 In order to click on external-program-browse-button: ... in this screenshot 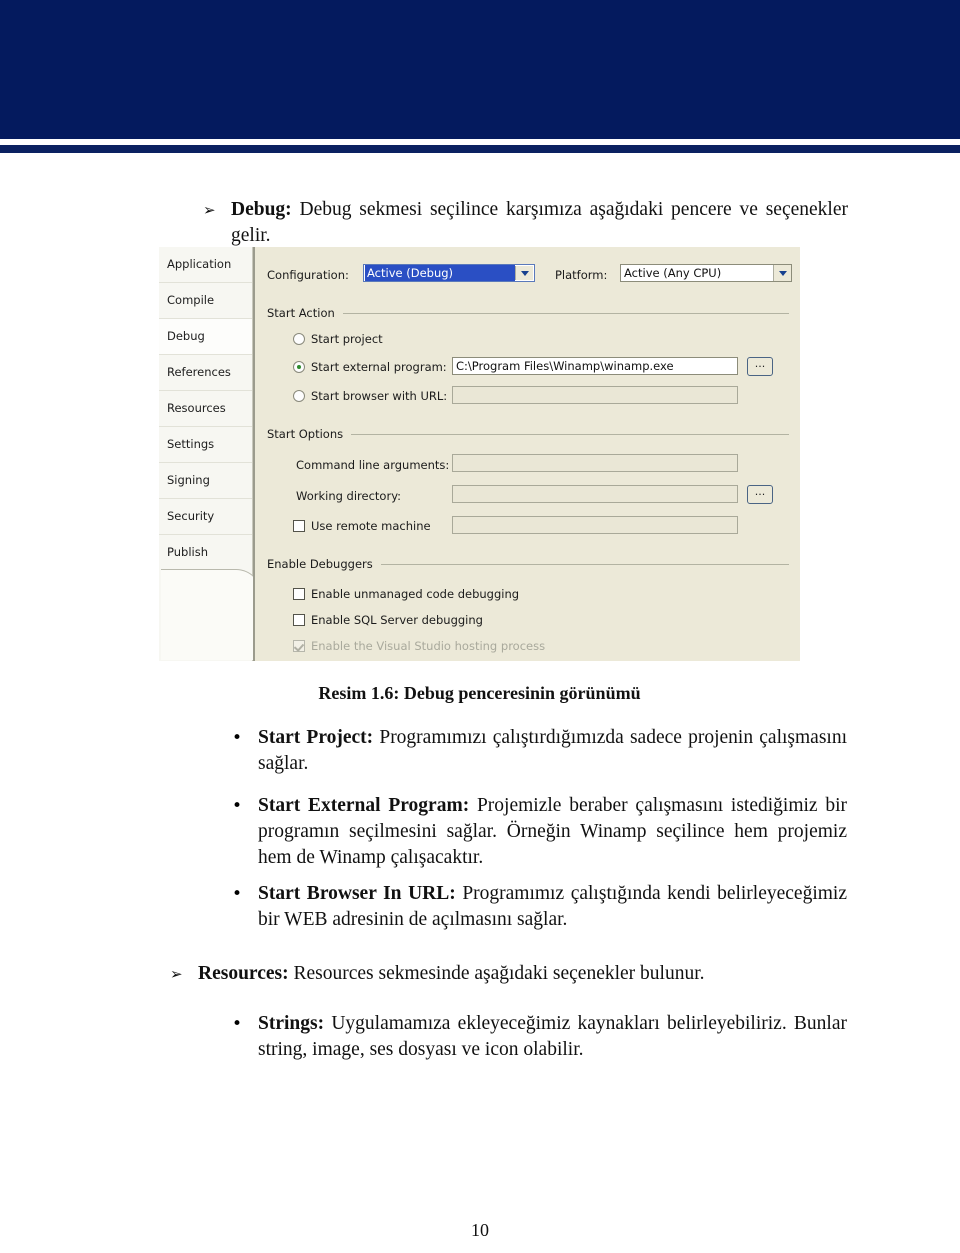, I will do `click(760, 366)`.